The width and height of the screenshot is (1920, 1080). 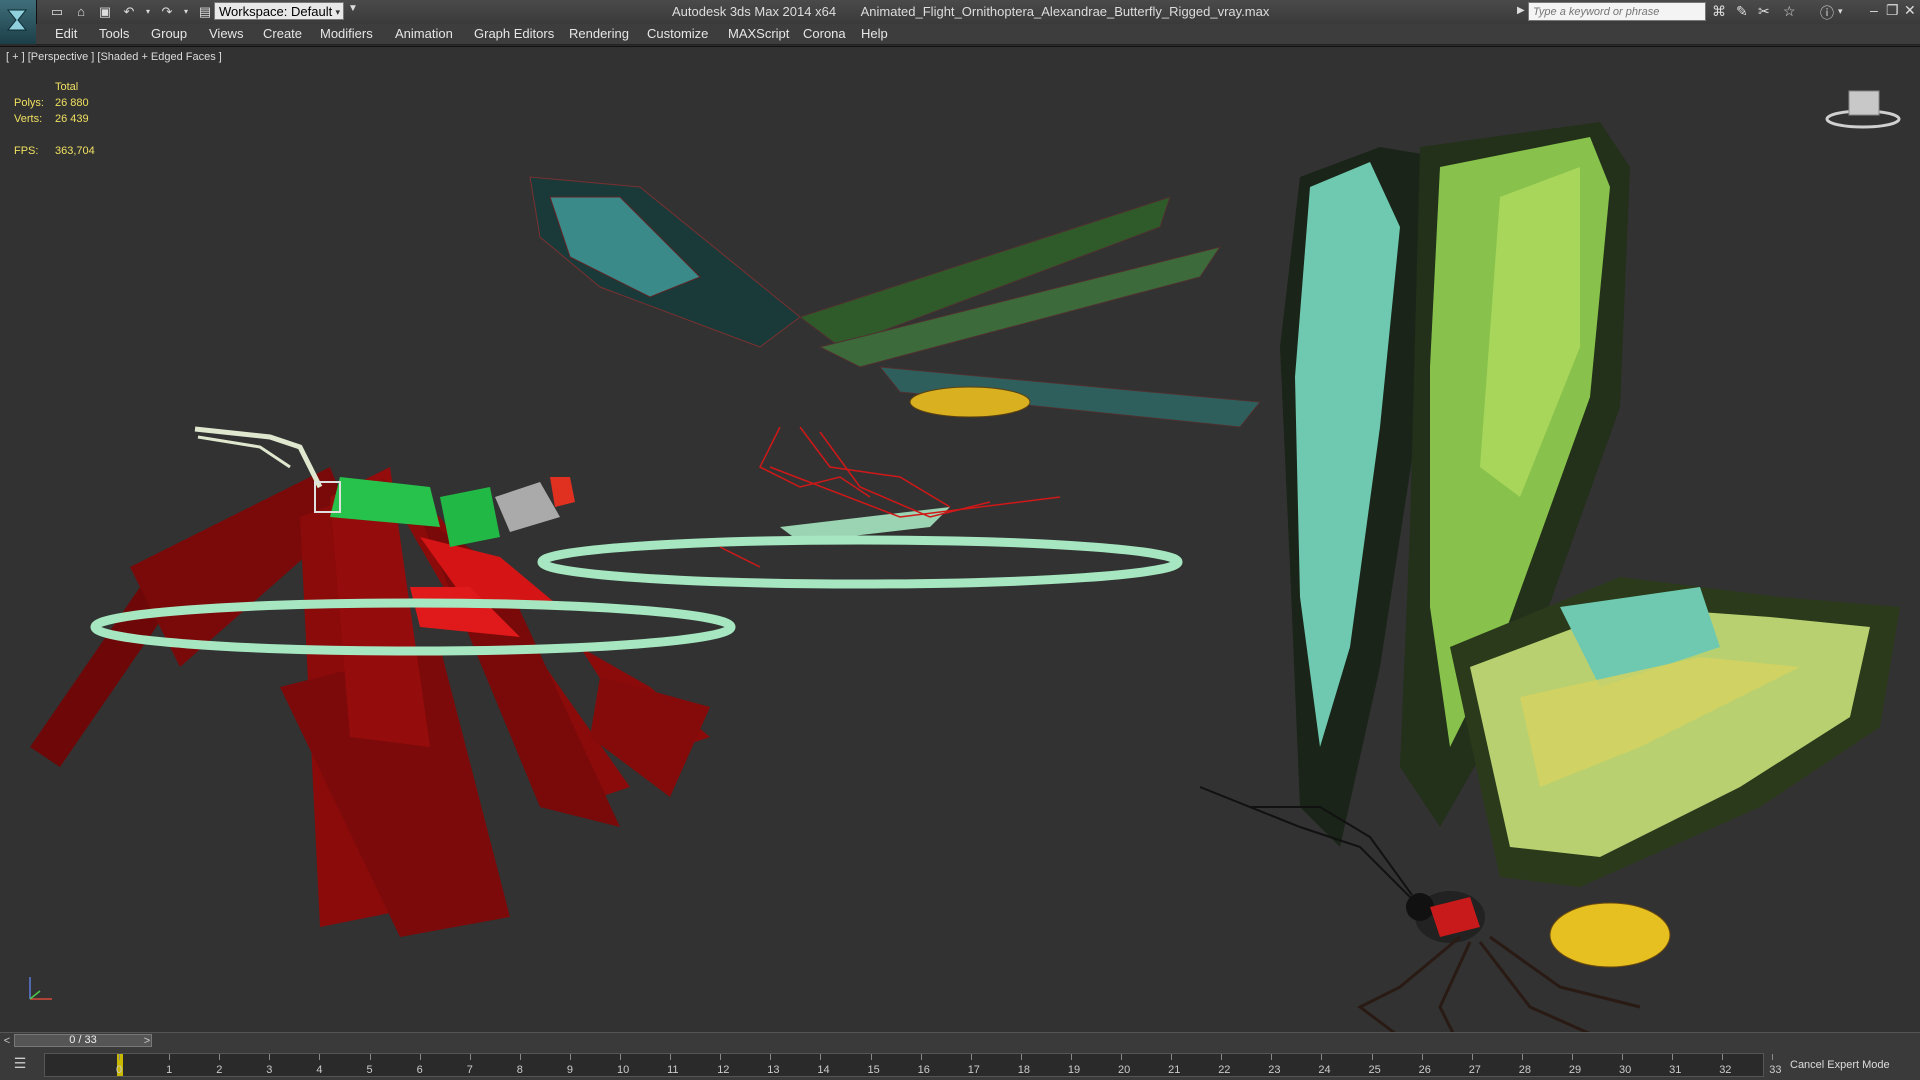 I want to click on save-icon: ▣, so click(x=105, y=12).